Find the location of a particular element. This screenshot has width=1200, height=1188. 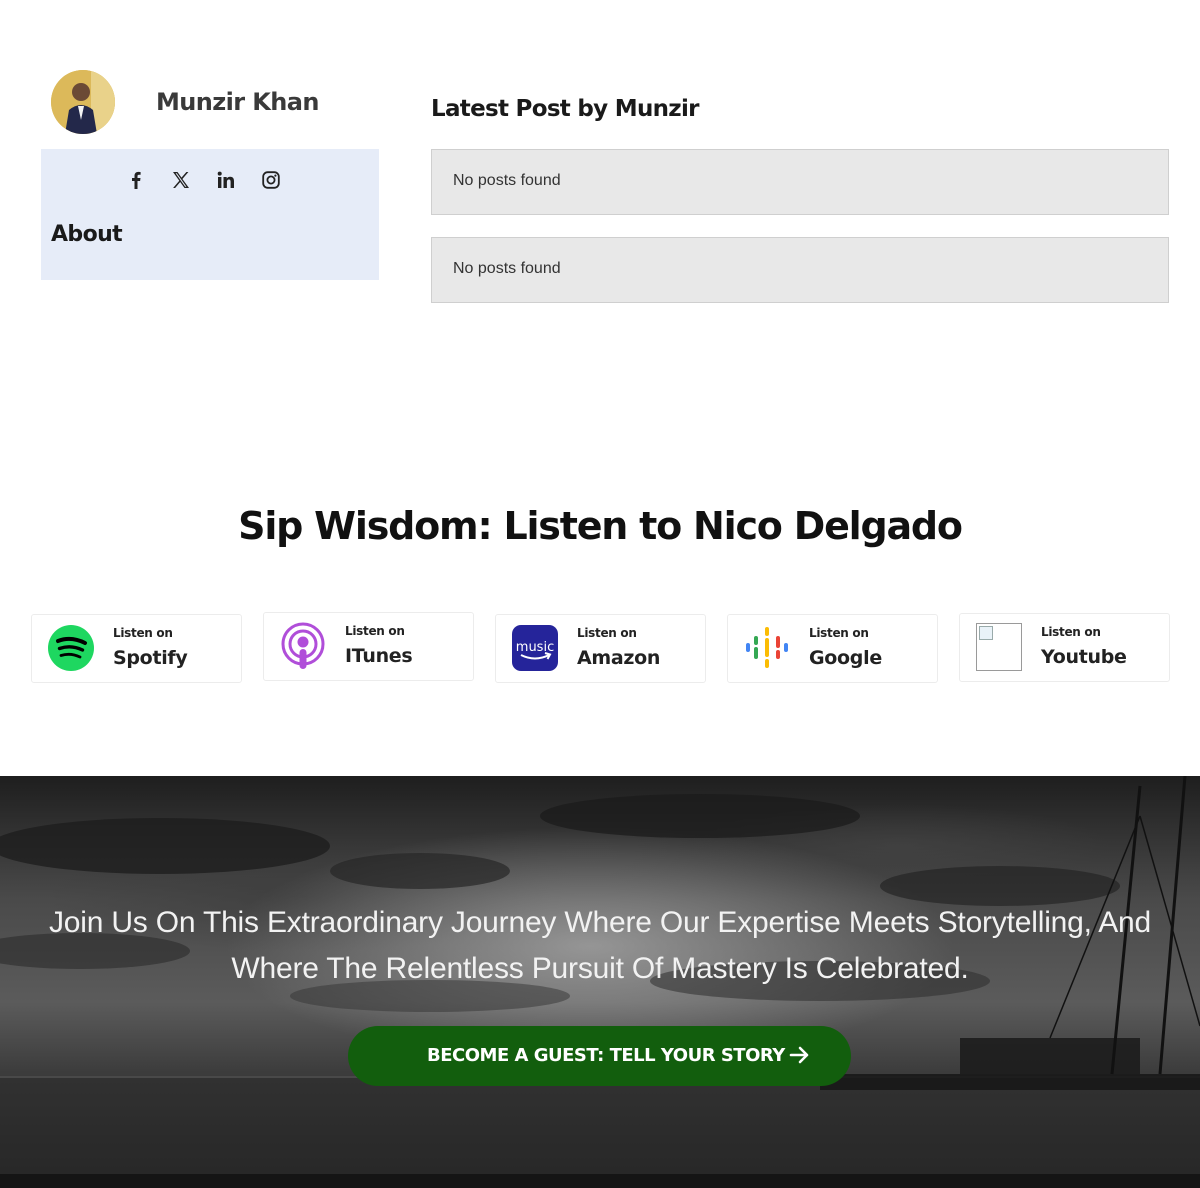

platform-name: Google is located at coordinates (845, 658).